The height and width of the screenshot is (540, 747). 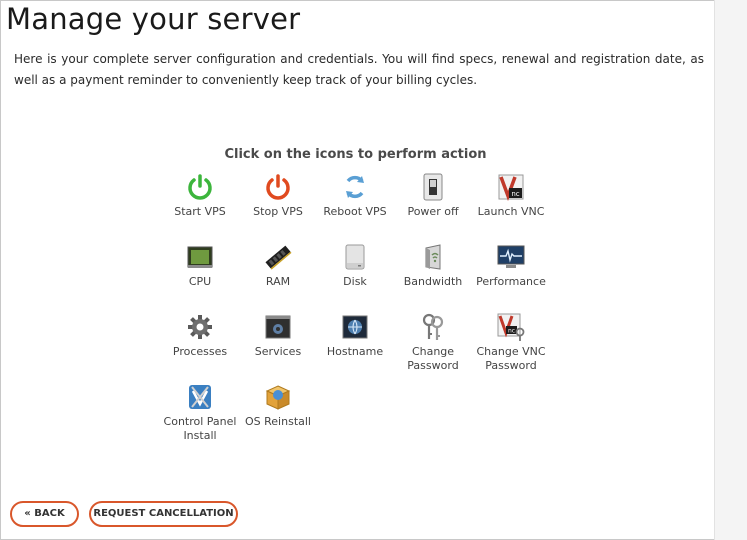 What do you see at coordinates (433, 342) in the screenshot?
I see `change-password-button: Change Password` at bounding box center [433, 342].